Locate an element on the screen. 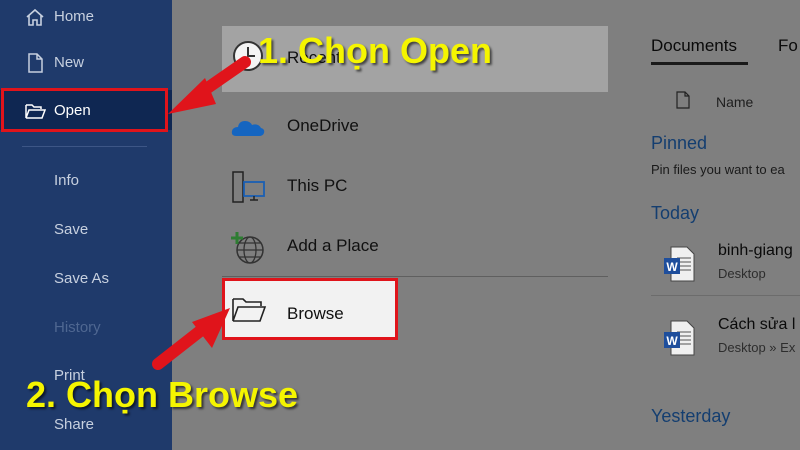  nav-divider is located at coordinates (84, 146).